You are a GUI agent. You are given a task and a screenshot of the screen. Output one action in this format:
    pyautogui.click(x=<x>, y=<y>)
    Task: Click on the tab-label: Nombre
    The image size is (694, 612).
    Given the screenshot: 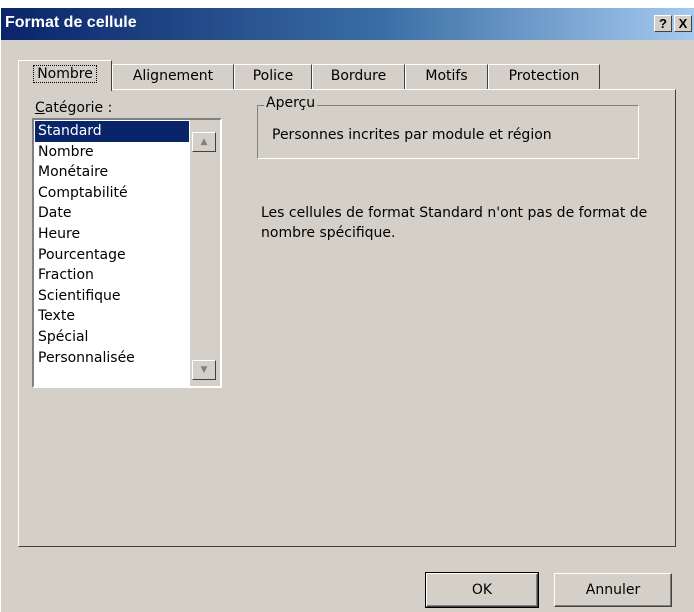 What is the action you would take?
    pyautogui.click(x=65, y=74)
    